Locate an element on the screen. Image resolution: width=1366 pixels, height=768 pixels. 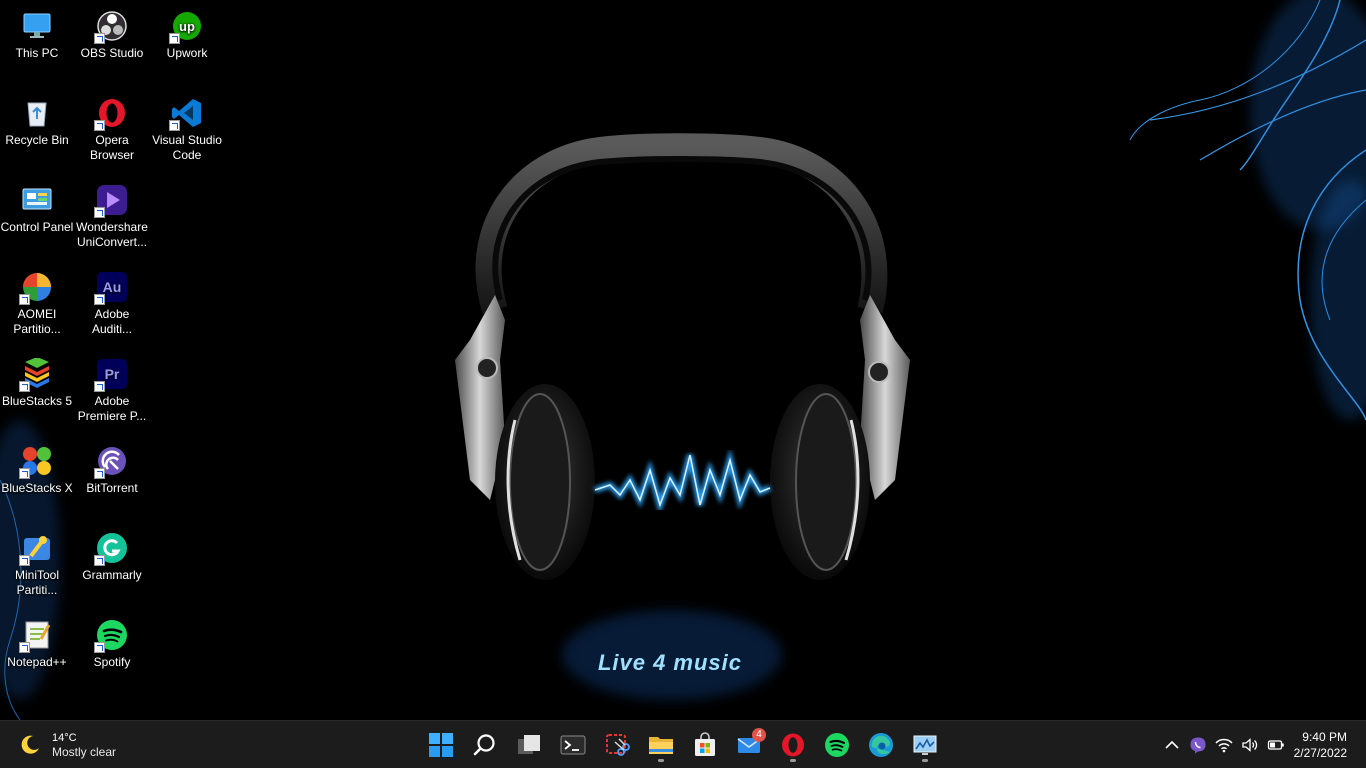
store-icon is located at coordinates (705, 744).